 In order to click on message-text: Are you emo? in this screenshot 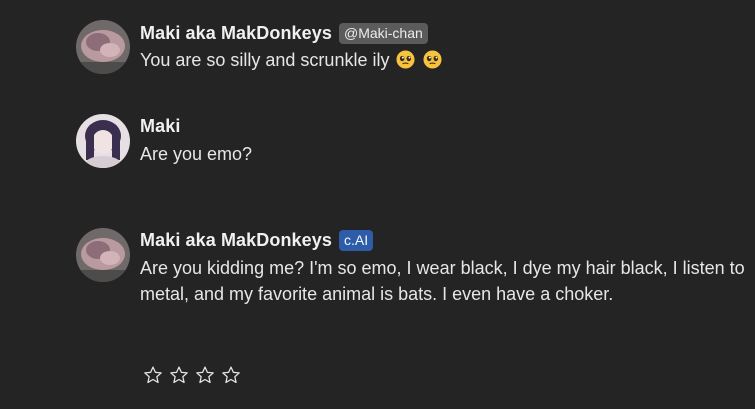, I will do `click(196, 154)`.